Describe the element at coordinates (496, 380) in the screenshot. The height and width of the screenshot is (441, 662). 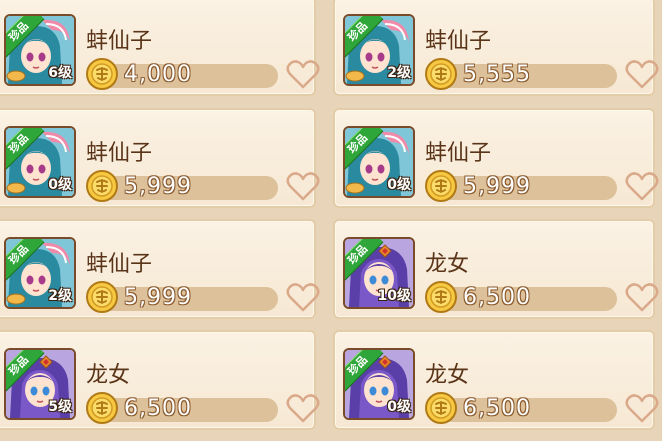
I see `listing-card: 珍品 0级 龙女 6,500` at that location.